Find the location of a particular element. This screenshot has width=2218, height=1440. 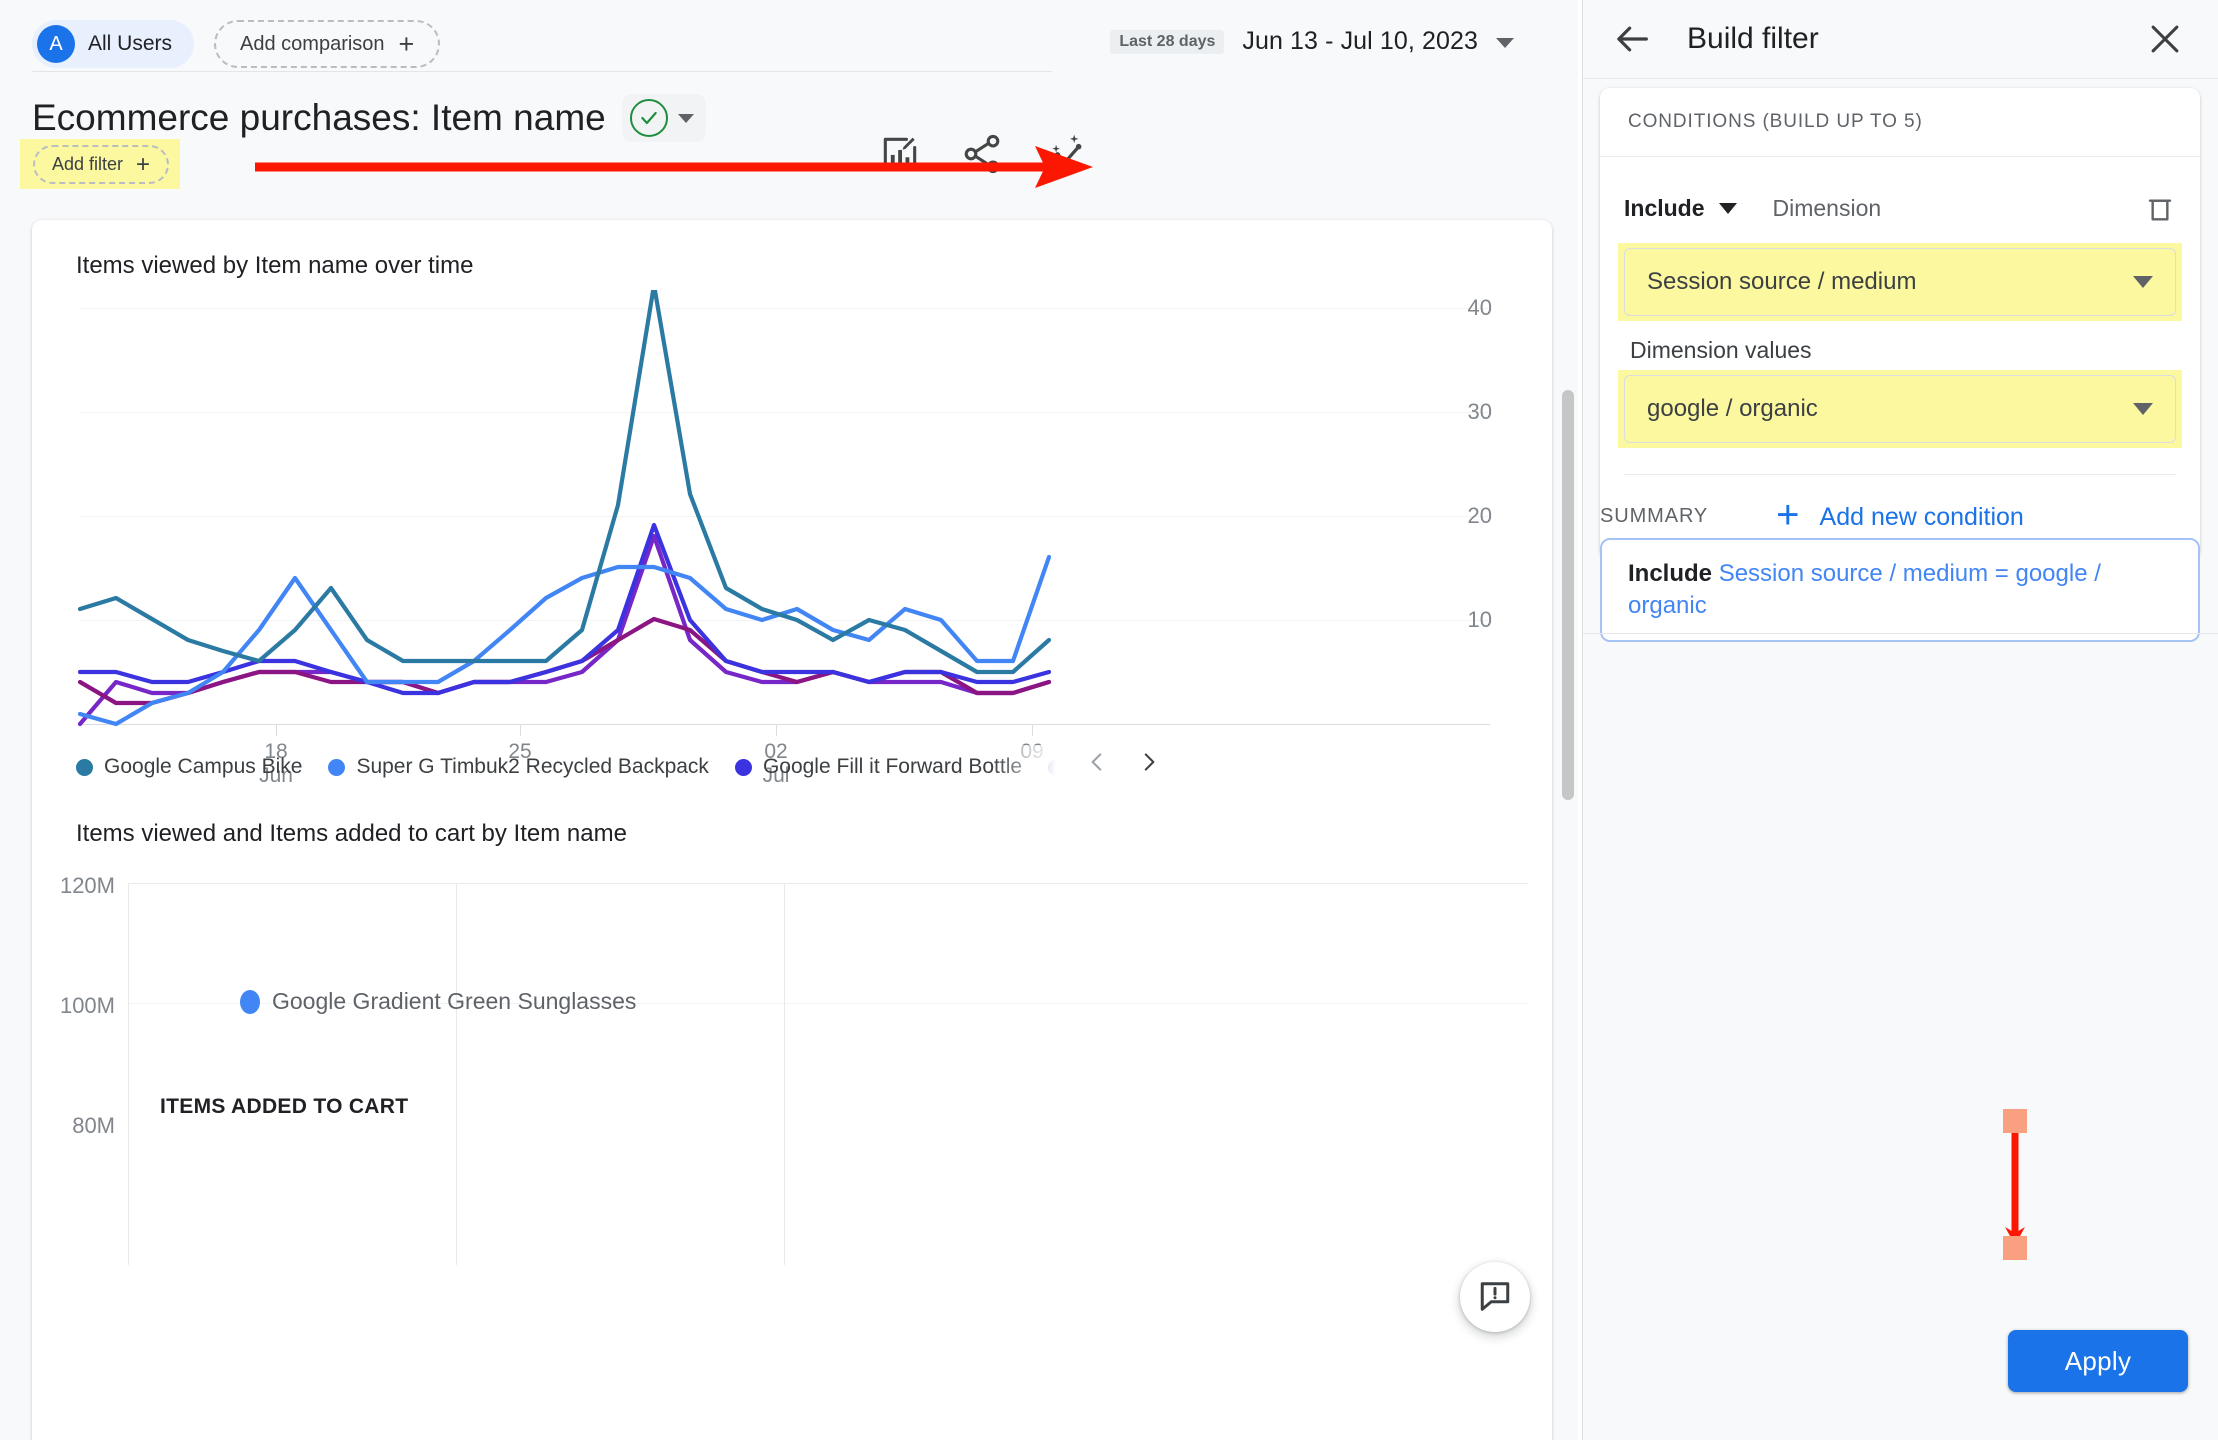

check-circle-icon is located at coordinates (648, 118).